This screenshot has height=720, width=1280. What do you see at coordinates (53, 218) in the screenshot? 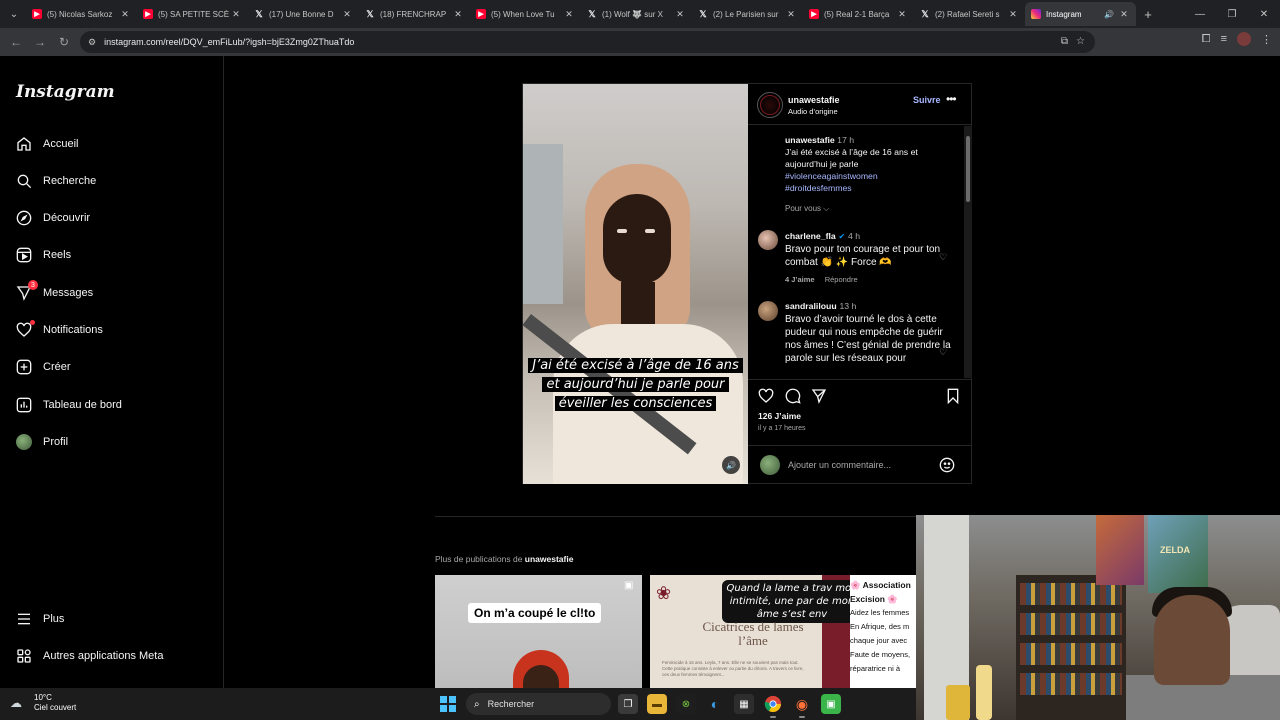
I see `sidebar-item-decouvrir: Découvrir` at bounding box center [53, 218].